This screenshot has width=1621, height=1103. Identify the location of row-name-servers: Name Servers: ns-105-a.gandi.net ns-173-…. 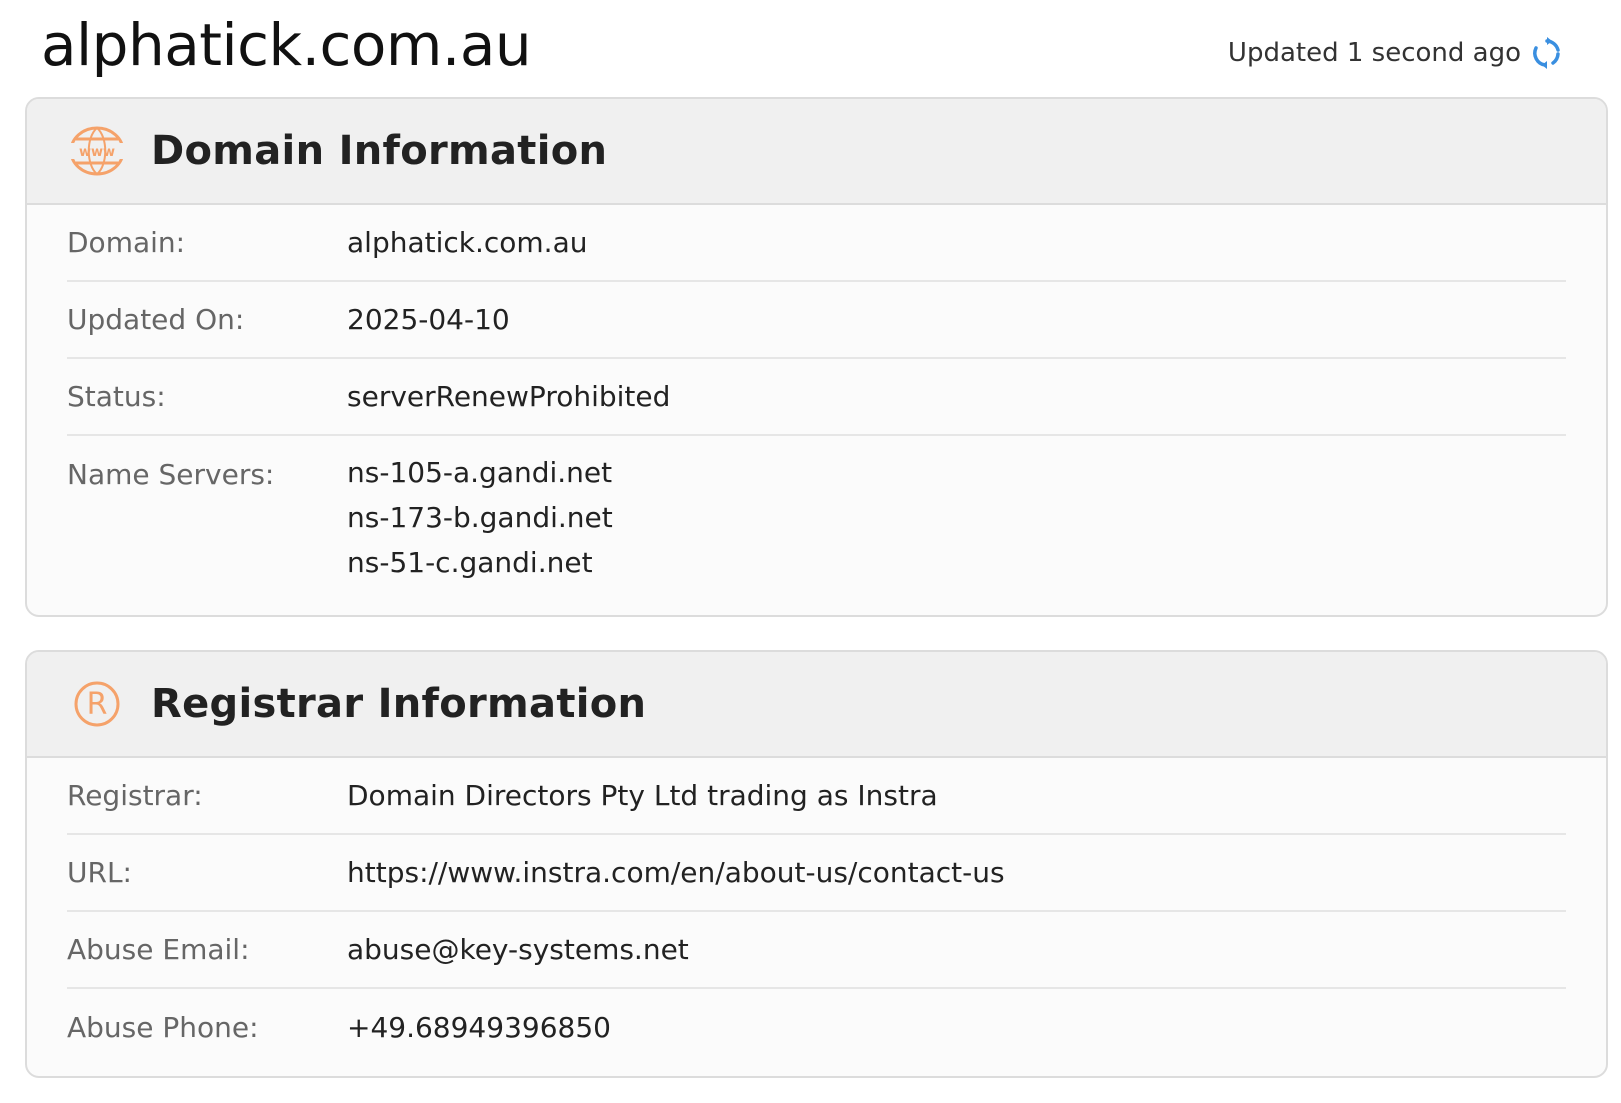
(816, 519).